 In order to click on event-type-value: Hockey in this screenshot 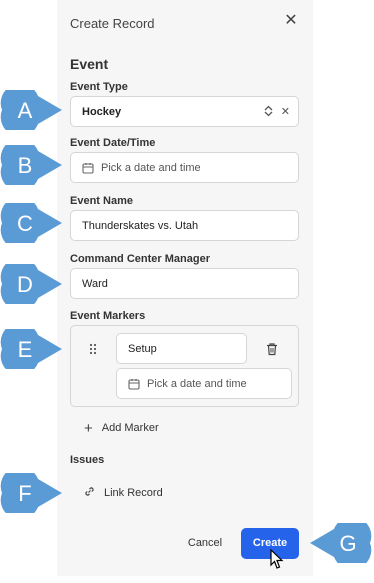, I will do `click(102, 111)`.